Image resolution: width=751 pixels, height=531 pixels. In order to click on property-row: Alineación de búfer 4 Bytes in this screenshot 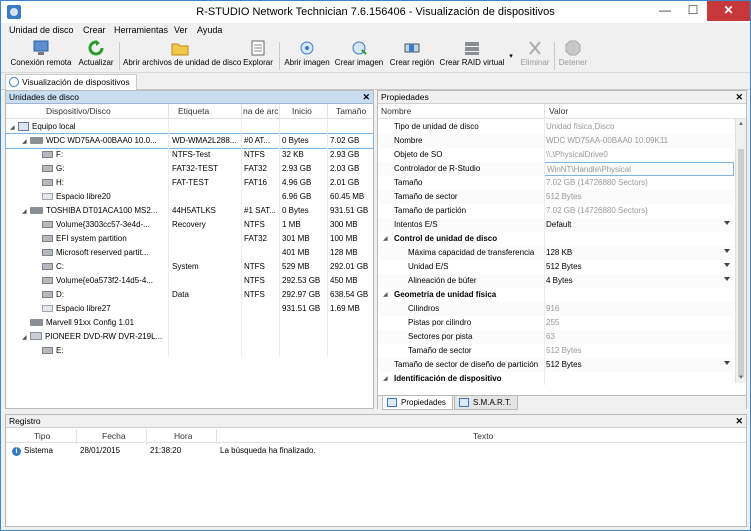, I will do `click(556, 281)`.